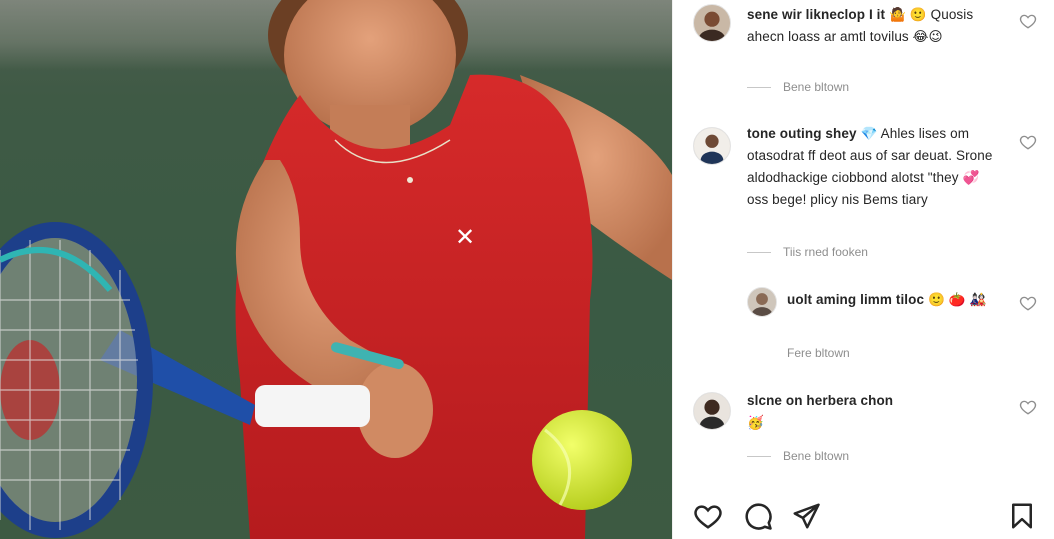  I want to click on comment-meta: Tiis rned fooken, so click(807, 252).